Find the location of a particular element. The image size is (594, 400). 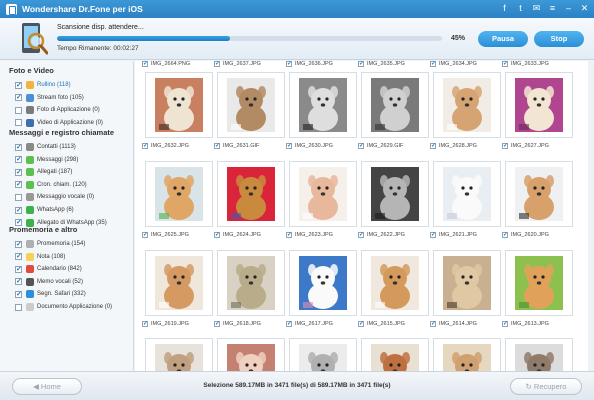

photo-label: IMG_2624.JPG is located at coordinates (237, 234).